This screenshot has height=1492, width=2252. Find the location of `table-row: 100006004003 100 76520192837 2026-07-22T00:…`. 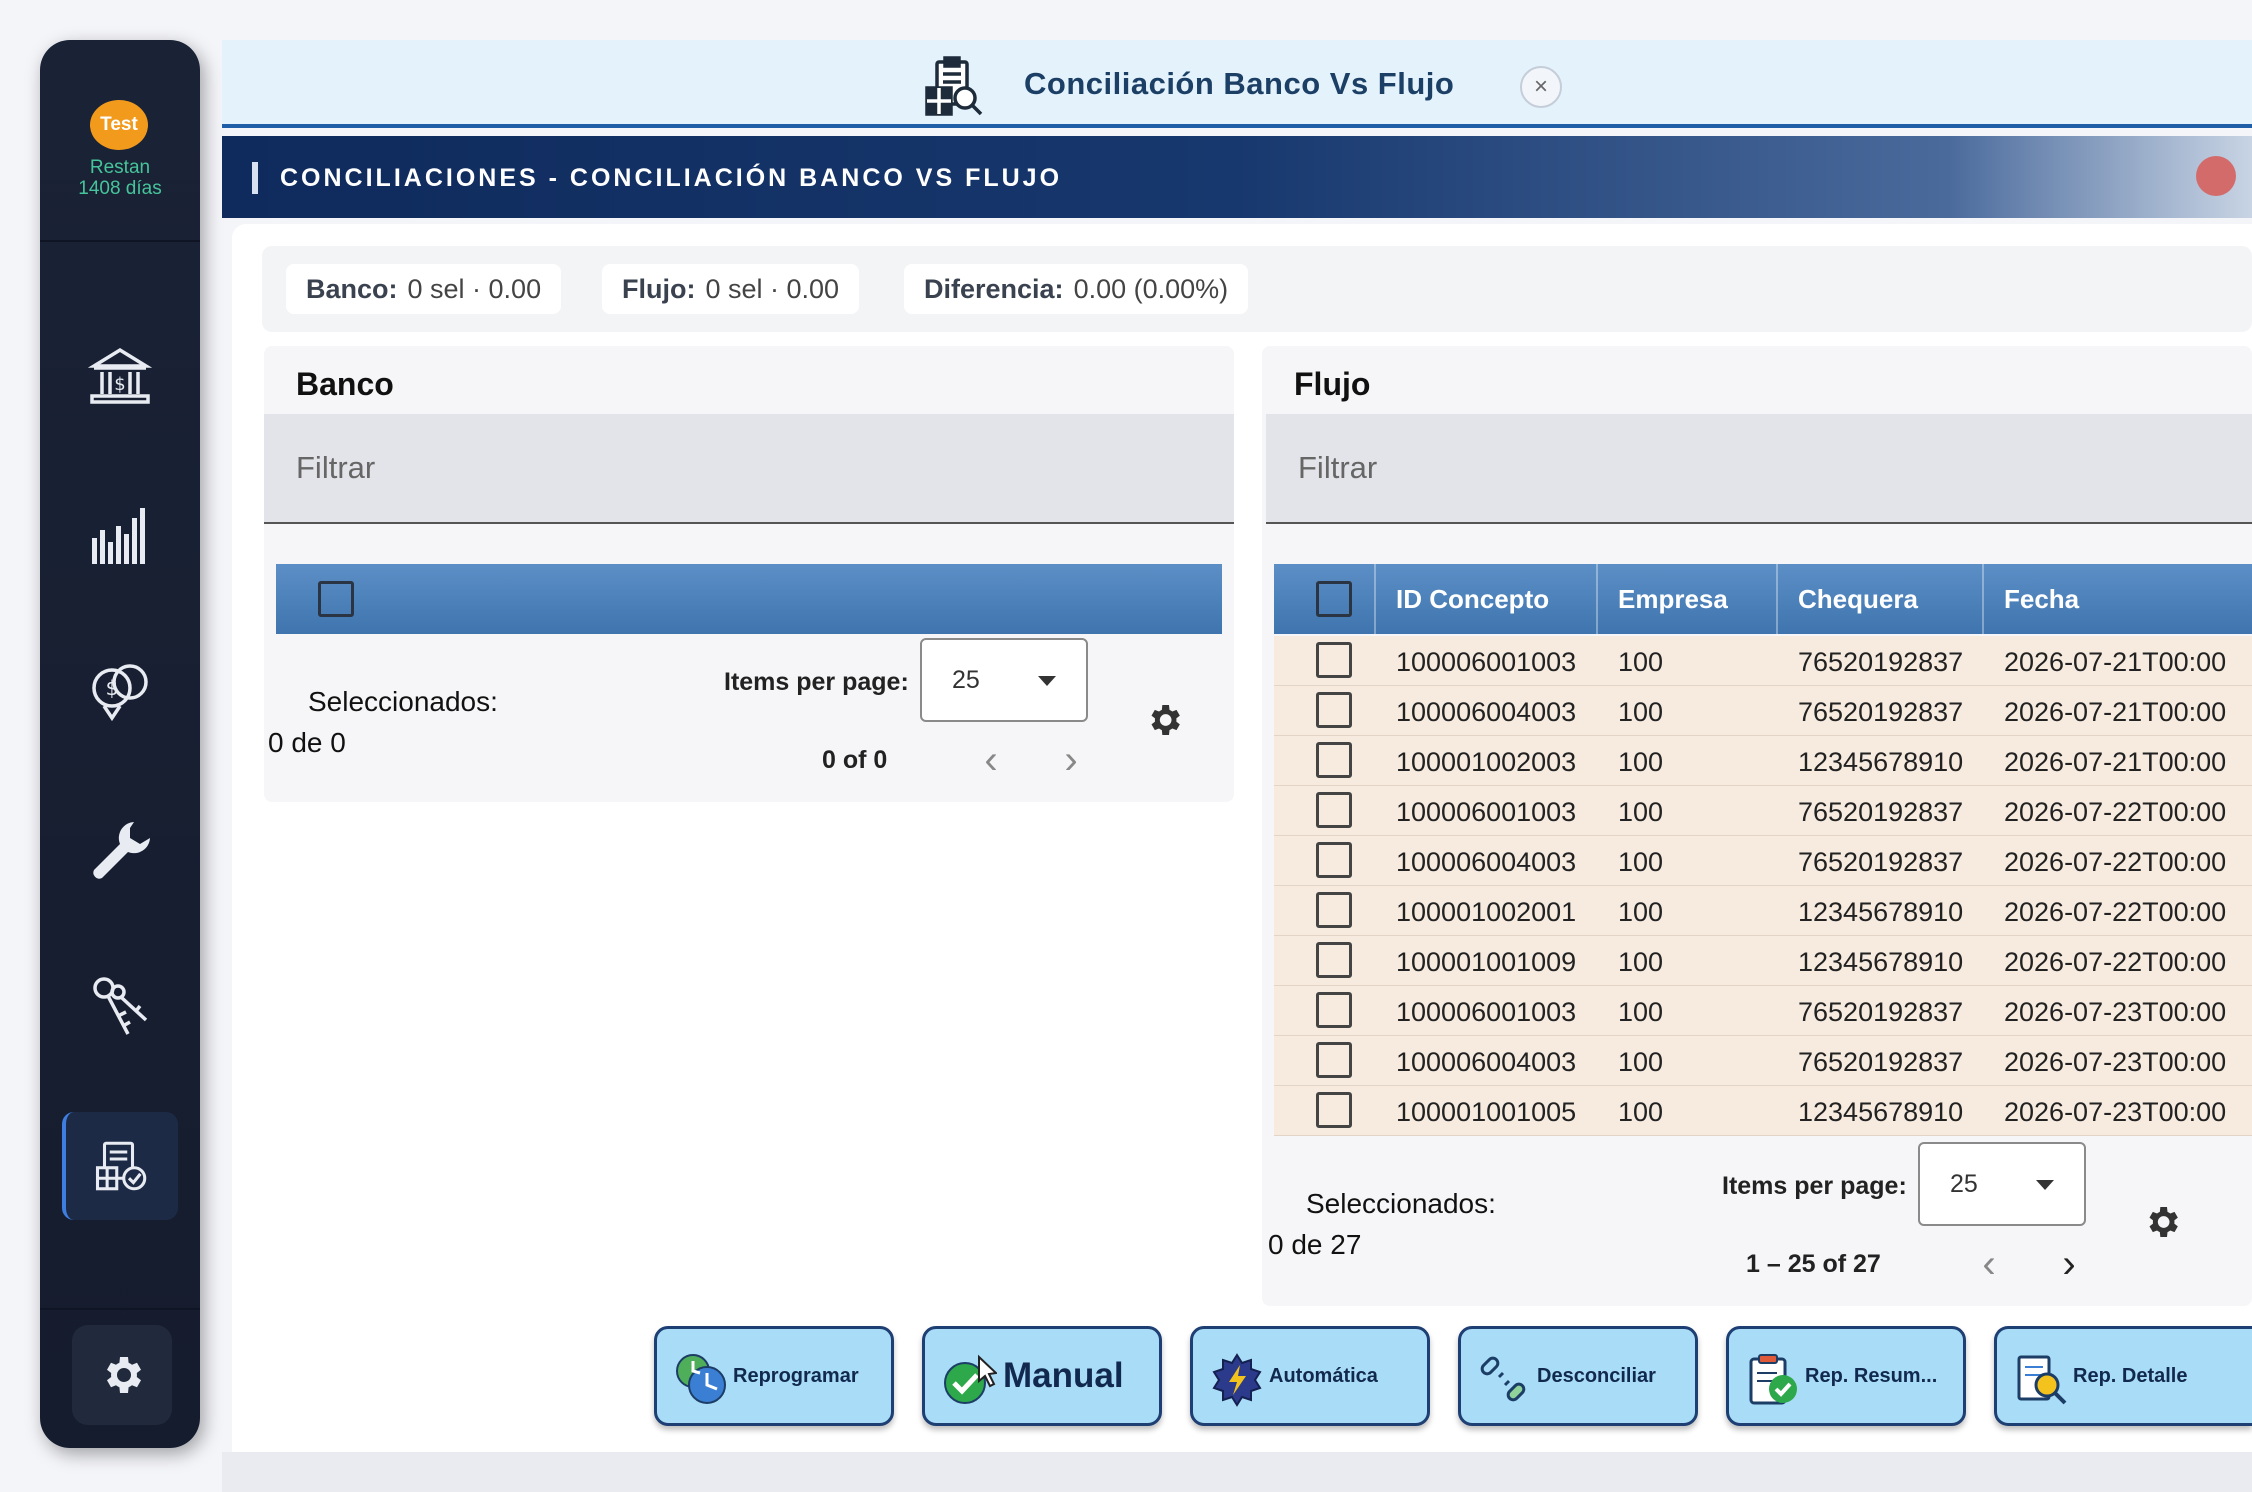

table-row: 100006004003 100 76520192837 2026-07-22T00:… is located at coordinates (1763, 861).